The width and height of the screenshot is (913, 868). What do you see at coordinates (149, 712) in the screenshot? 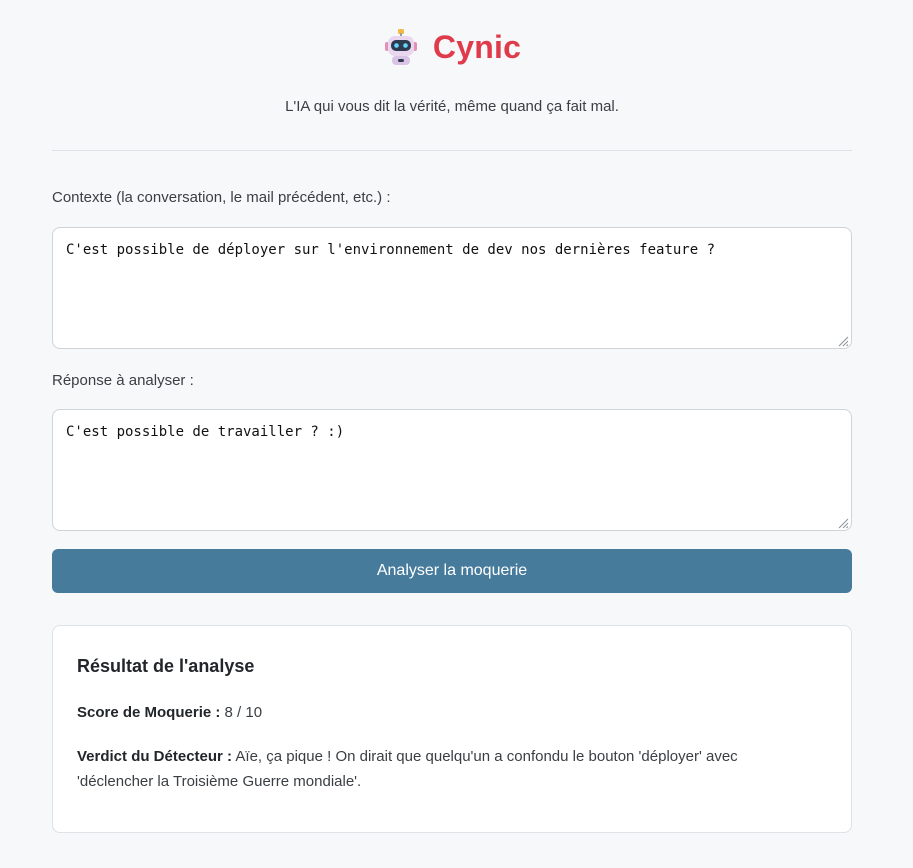
I see `score-label: Score de Moquerie :` at bounding box center [149, 712].